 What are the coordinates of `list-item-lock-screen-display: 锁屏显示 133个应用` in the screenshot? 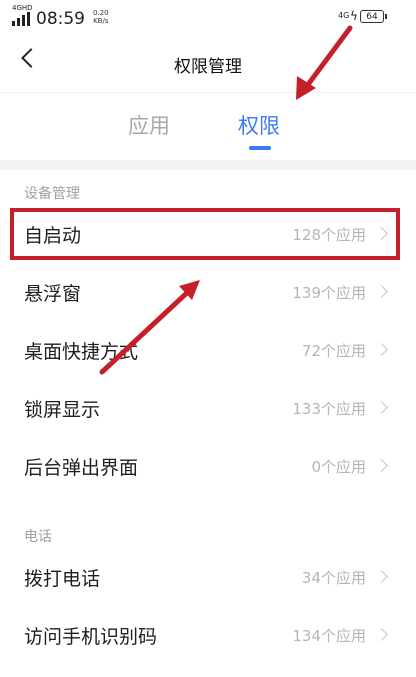 It's located at (208, 408).